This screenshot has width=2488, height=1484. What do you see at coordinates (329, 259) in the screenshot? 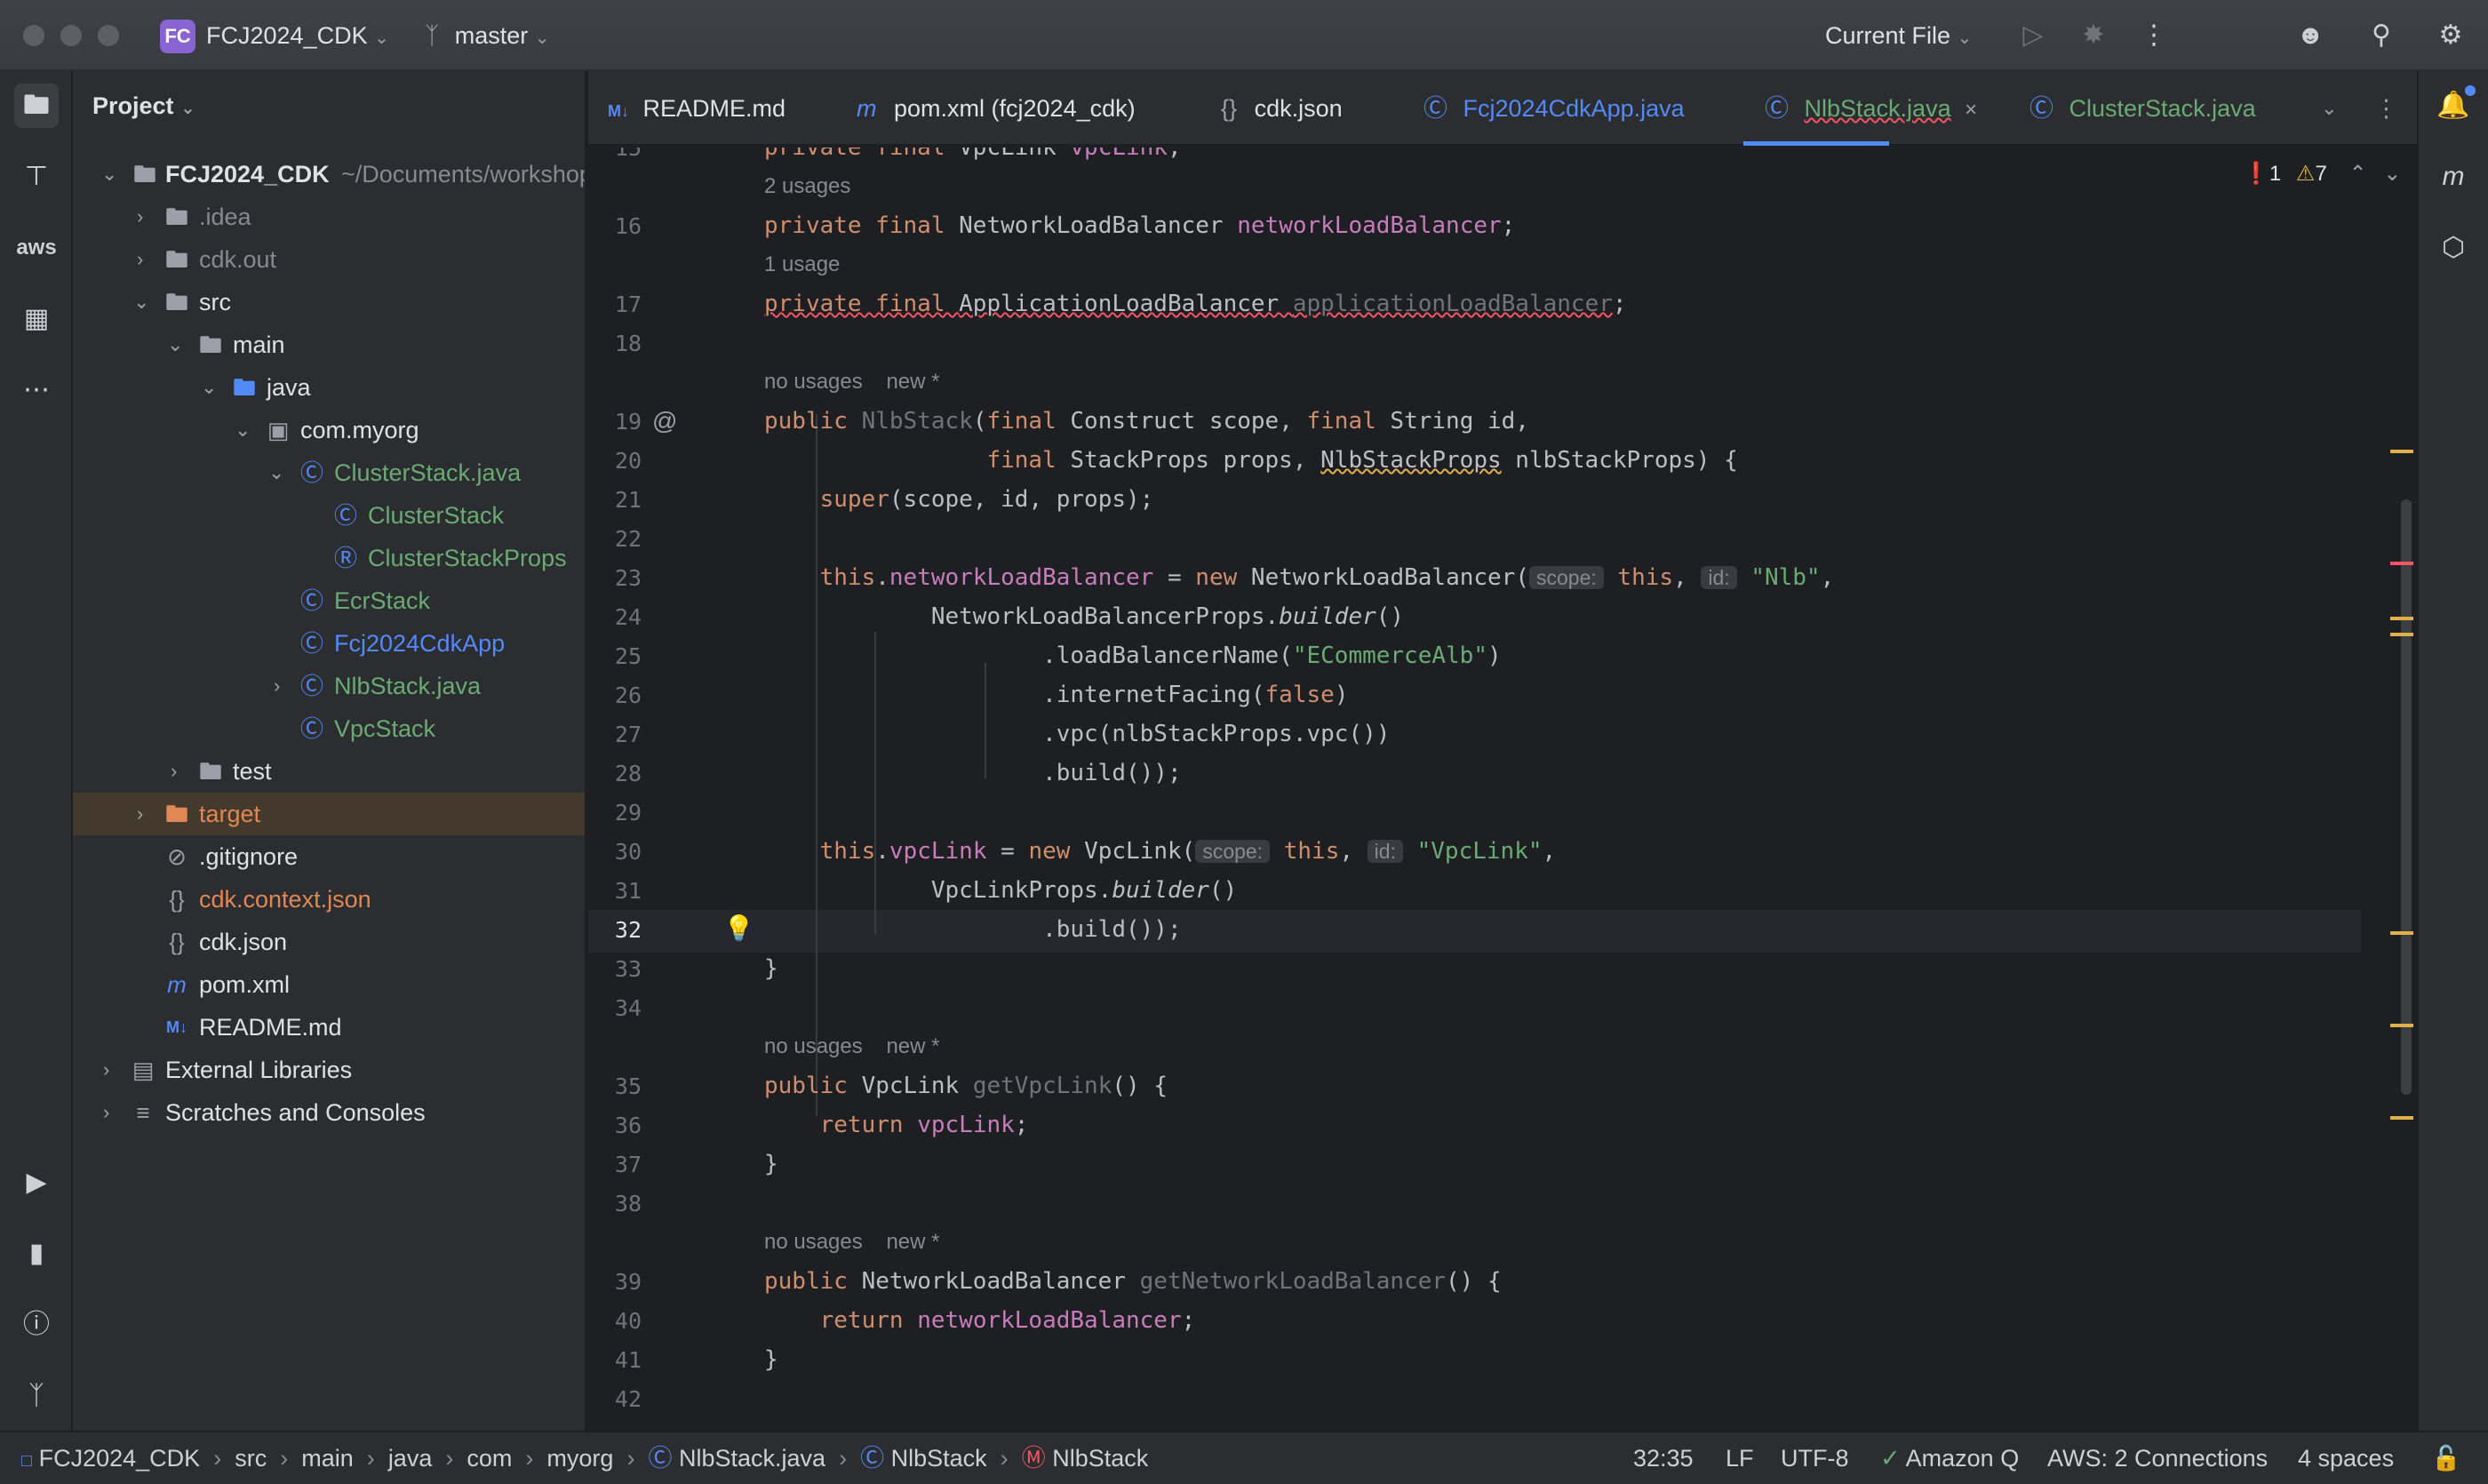
I see `tree-item: › 🖿 cdk.out` at bounding box center [329, 259].